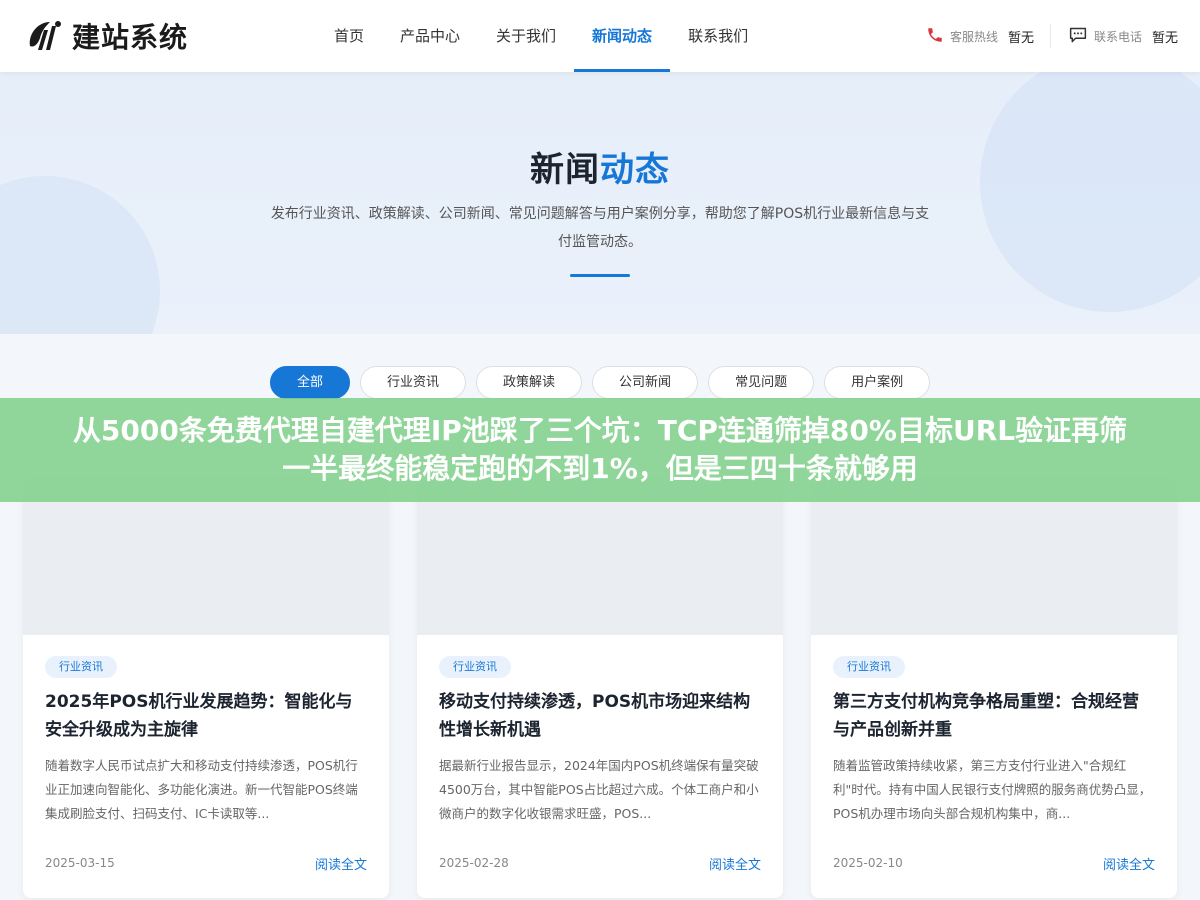 The width and height of the screenshot is (1200, 900). Describe the element at coordinates (600, 275) in the screenshot. I see `title-underline` at that location.